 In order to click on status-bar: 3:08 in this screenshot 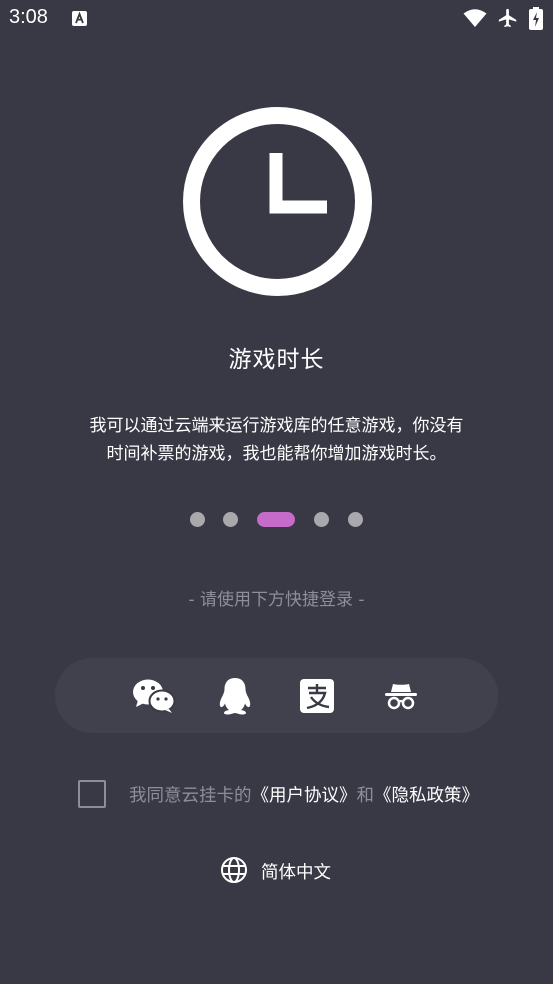, I will do `click(276, 19)`.